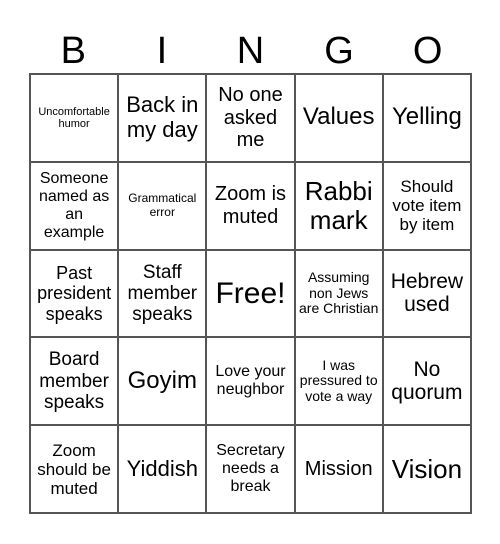 The width and height of the screenshot is (500, 544). I want to click on bingo-cell: Love your neughbor, so click(250, 381).